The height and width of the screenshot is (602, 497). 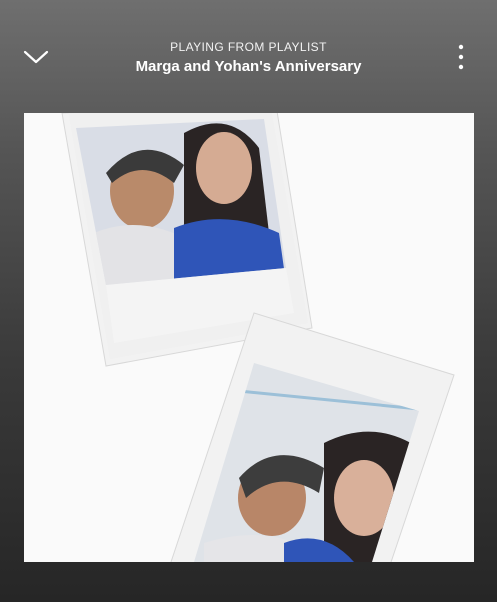 I want to click on collapse-button, so click(x=36, y=57).